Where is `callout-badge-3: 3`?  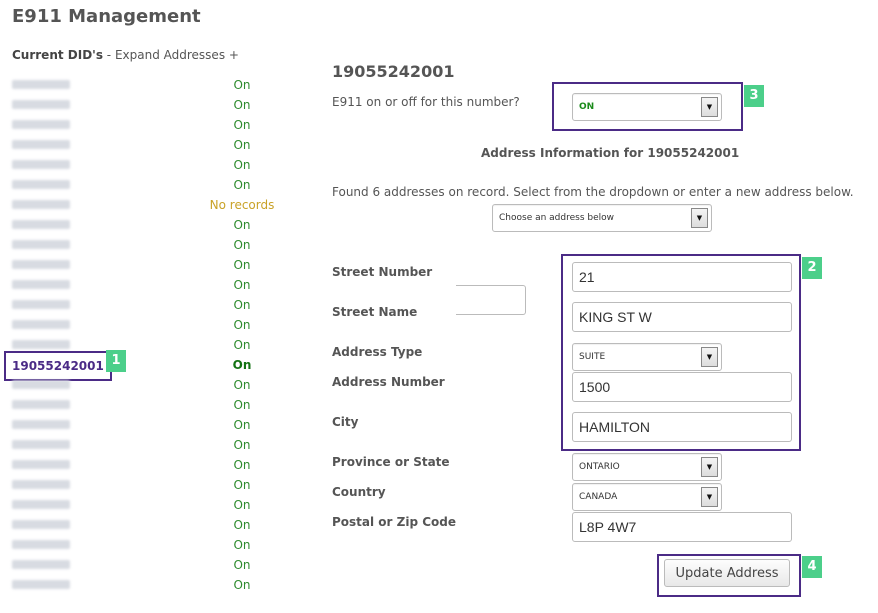 callout-badge-3: 3 is located at coordinates (754, 96).